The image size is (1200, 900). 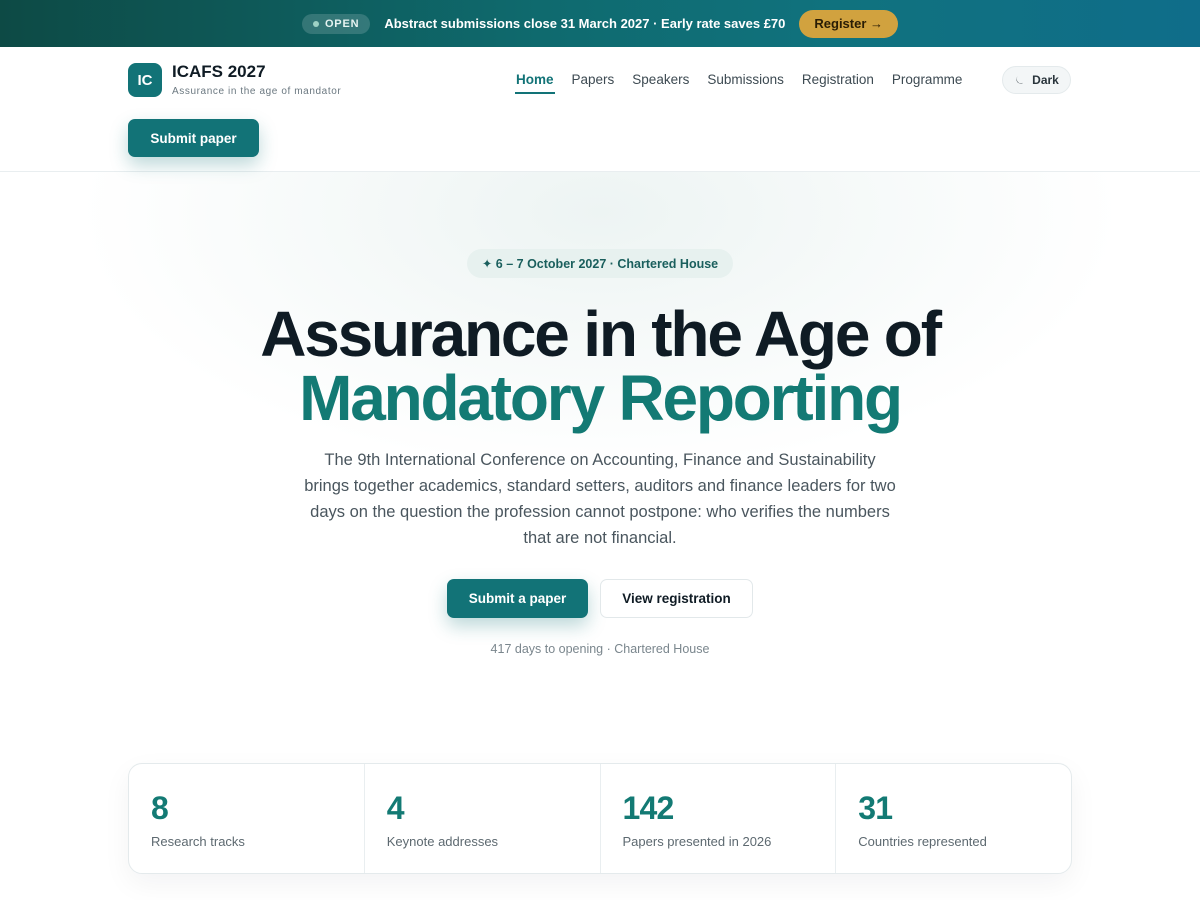 I want to click on nav-item-submissions: Submissions, so click(x=745, y=83).